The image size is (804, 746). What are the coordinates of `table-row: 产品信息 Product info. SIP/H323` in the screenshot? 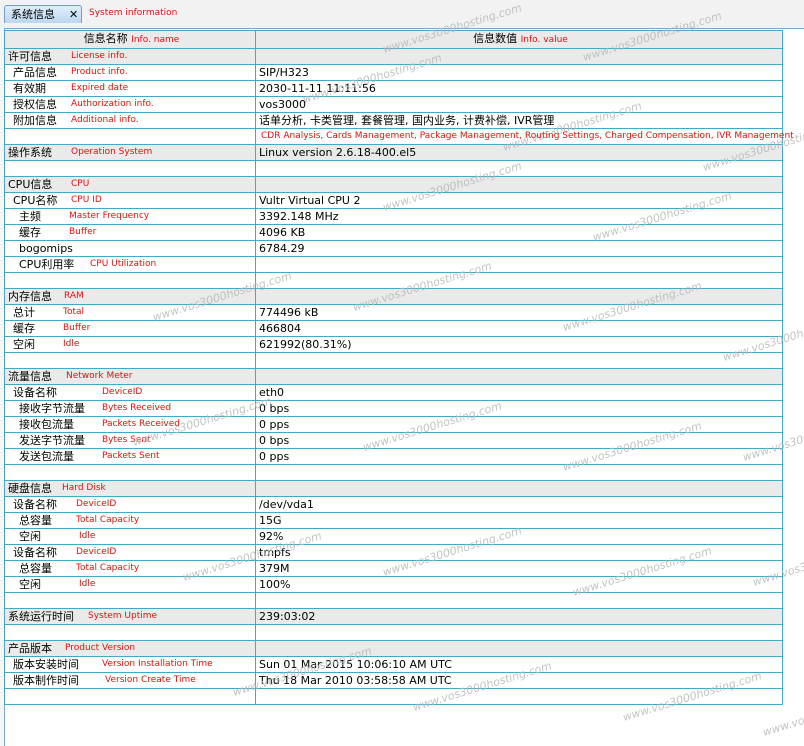 It's located at (393, 72).